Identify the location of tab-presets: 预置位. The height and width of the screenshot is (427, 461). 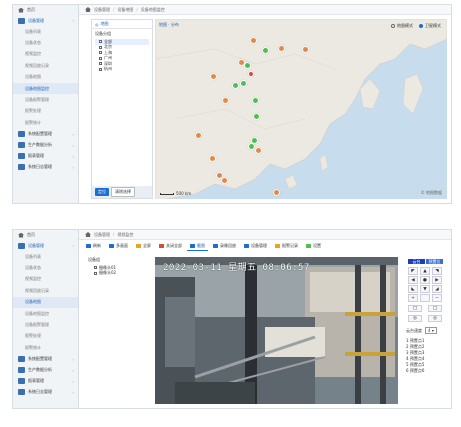
(434, 261).